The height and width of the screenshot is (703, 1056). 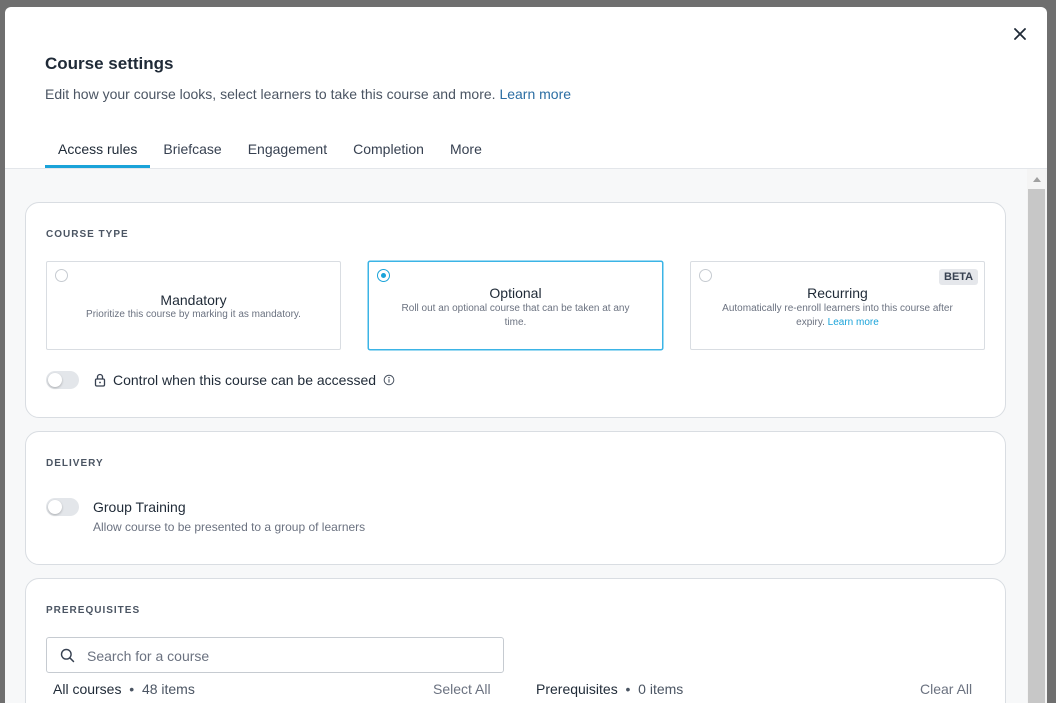 I want to click on tab-more: More, so click(x=466, y=152).